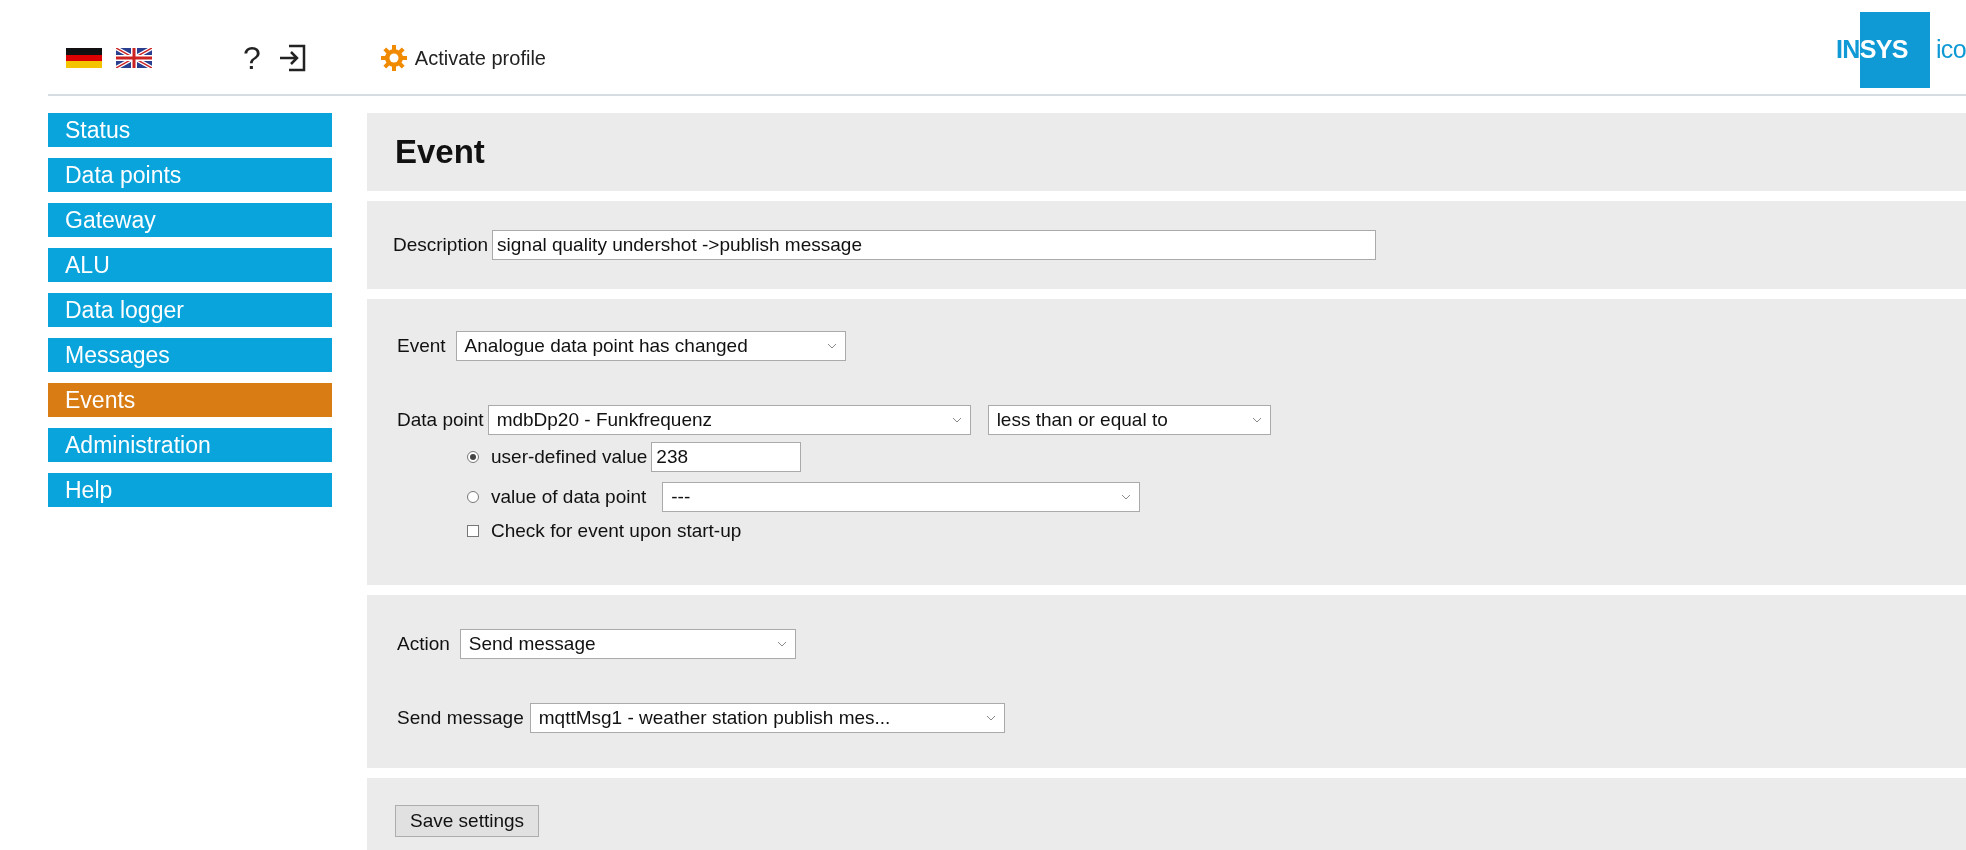  What do you see at coordinates (467, 821) in the screenshot?
I see `save-button: Save settings` at bounding box center [467, 821].